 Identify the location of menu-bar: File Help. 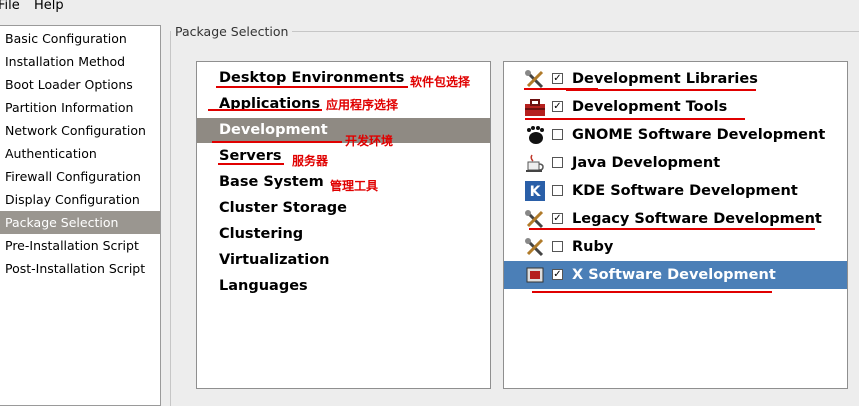
(429, 7).